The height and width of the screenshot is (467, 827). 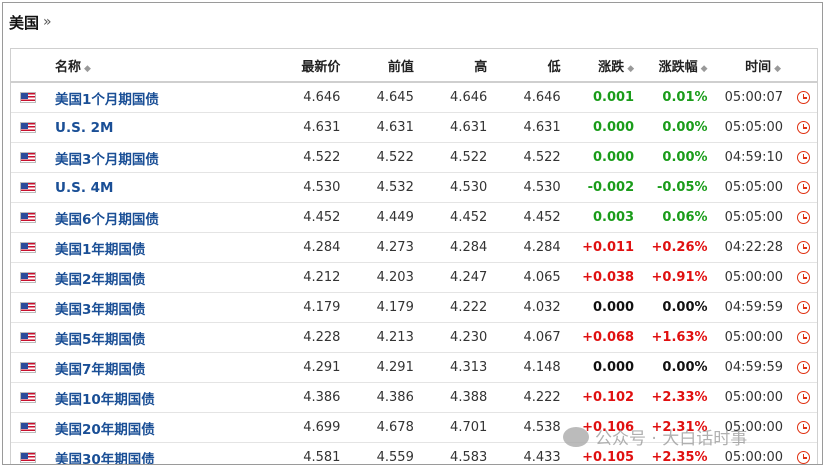 I want to click on name-cell: U.S. 2M, so click(x=160, y=127).